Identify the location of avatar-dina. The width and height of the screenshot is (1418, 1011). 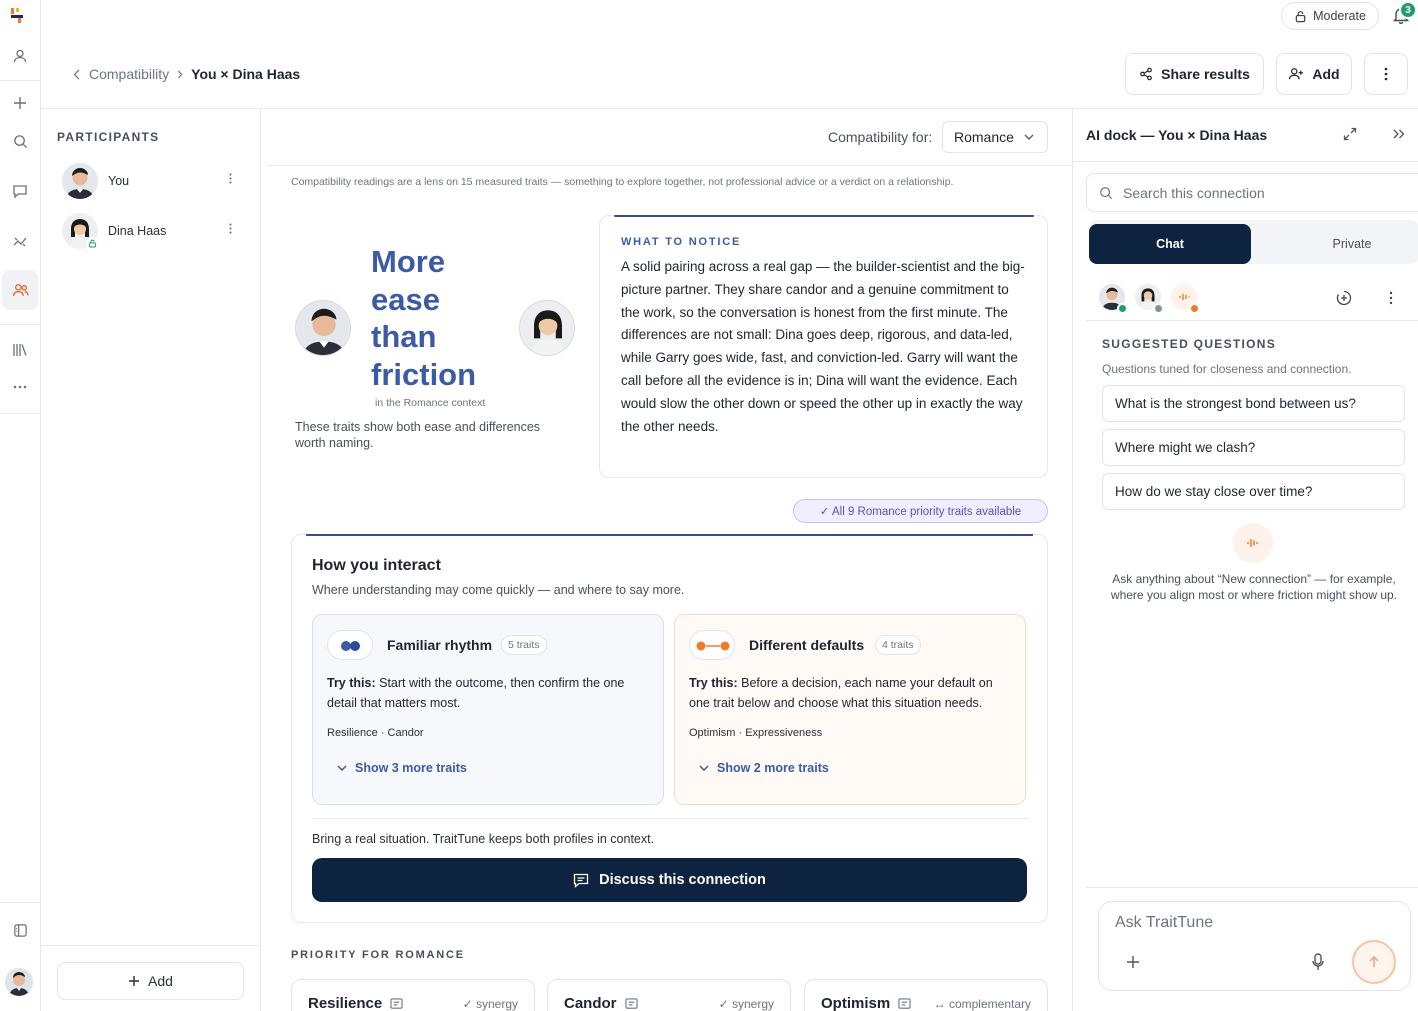
(547, 328).